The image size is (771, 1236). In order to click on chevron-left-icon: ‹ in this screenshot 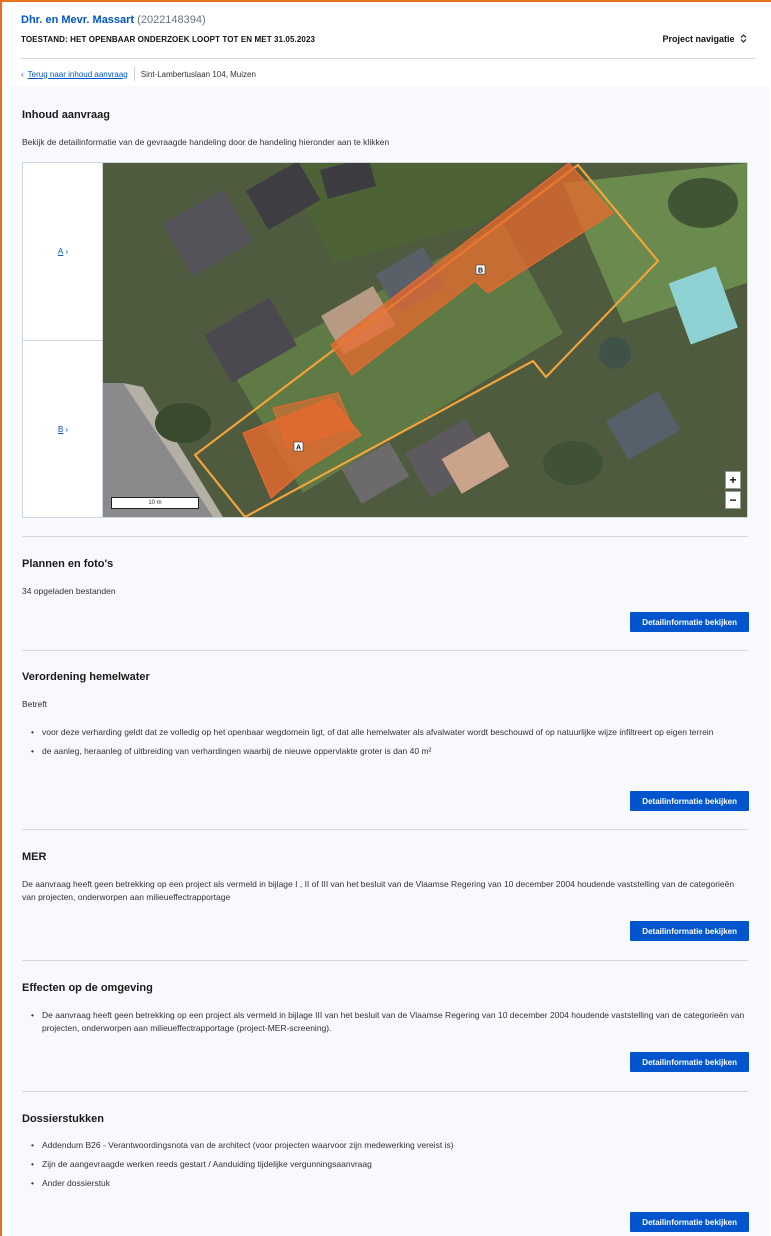, I will do `click(22, 74)`.